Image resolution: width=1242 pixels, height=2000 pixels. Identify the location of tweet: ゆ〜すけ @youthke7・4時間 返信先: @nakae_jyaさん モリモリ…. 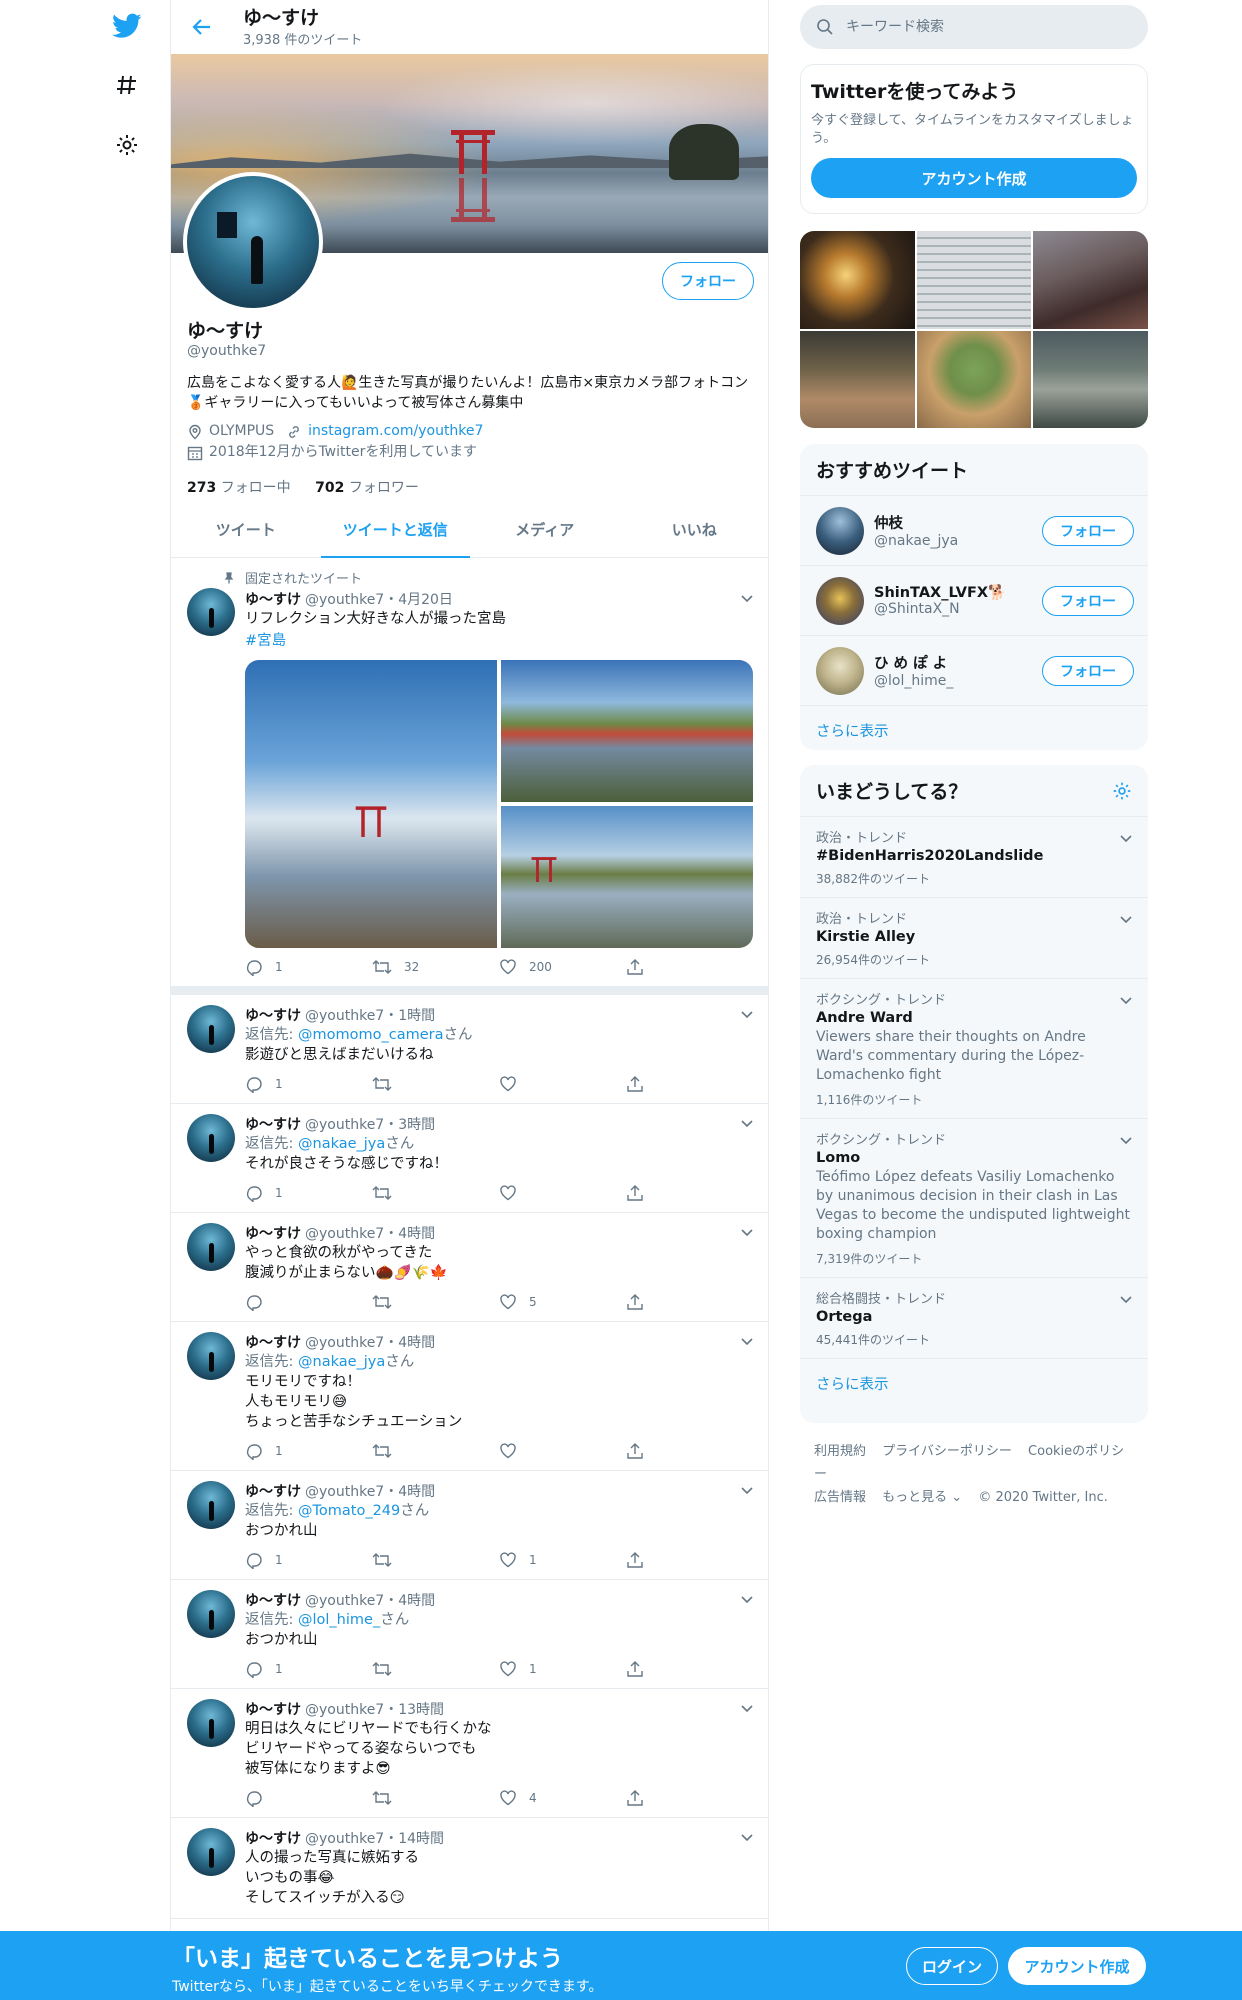
(469, 1396).